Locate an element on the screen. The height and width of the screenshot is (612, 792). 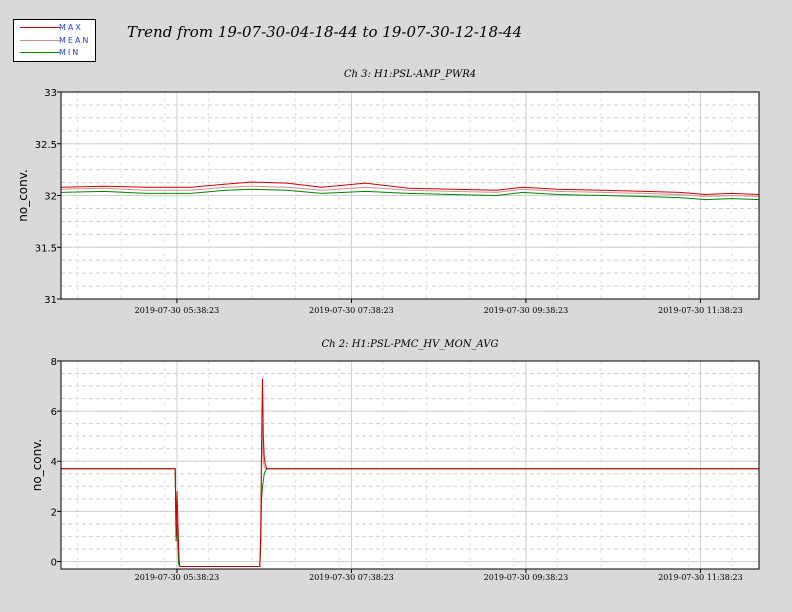
panel-1-ytick-label: 31.5 is located at coordinates (46, 248).